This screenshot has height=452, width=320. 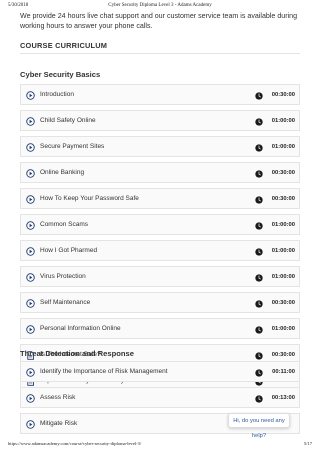 I want to click on curriculum-heading: COURSE CURRICULUM, so click(x=64, y=45).